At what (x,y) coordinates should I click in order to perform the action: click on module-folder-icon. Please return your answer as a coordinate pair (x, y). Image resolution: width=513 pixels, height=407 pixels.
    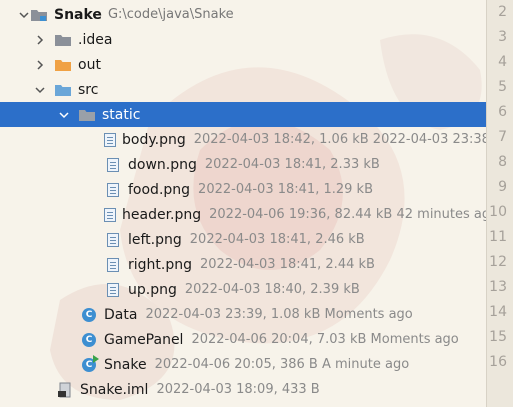
    Looking at the image, I should click on (39, 15).